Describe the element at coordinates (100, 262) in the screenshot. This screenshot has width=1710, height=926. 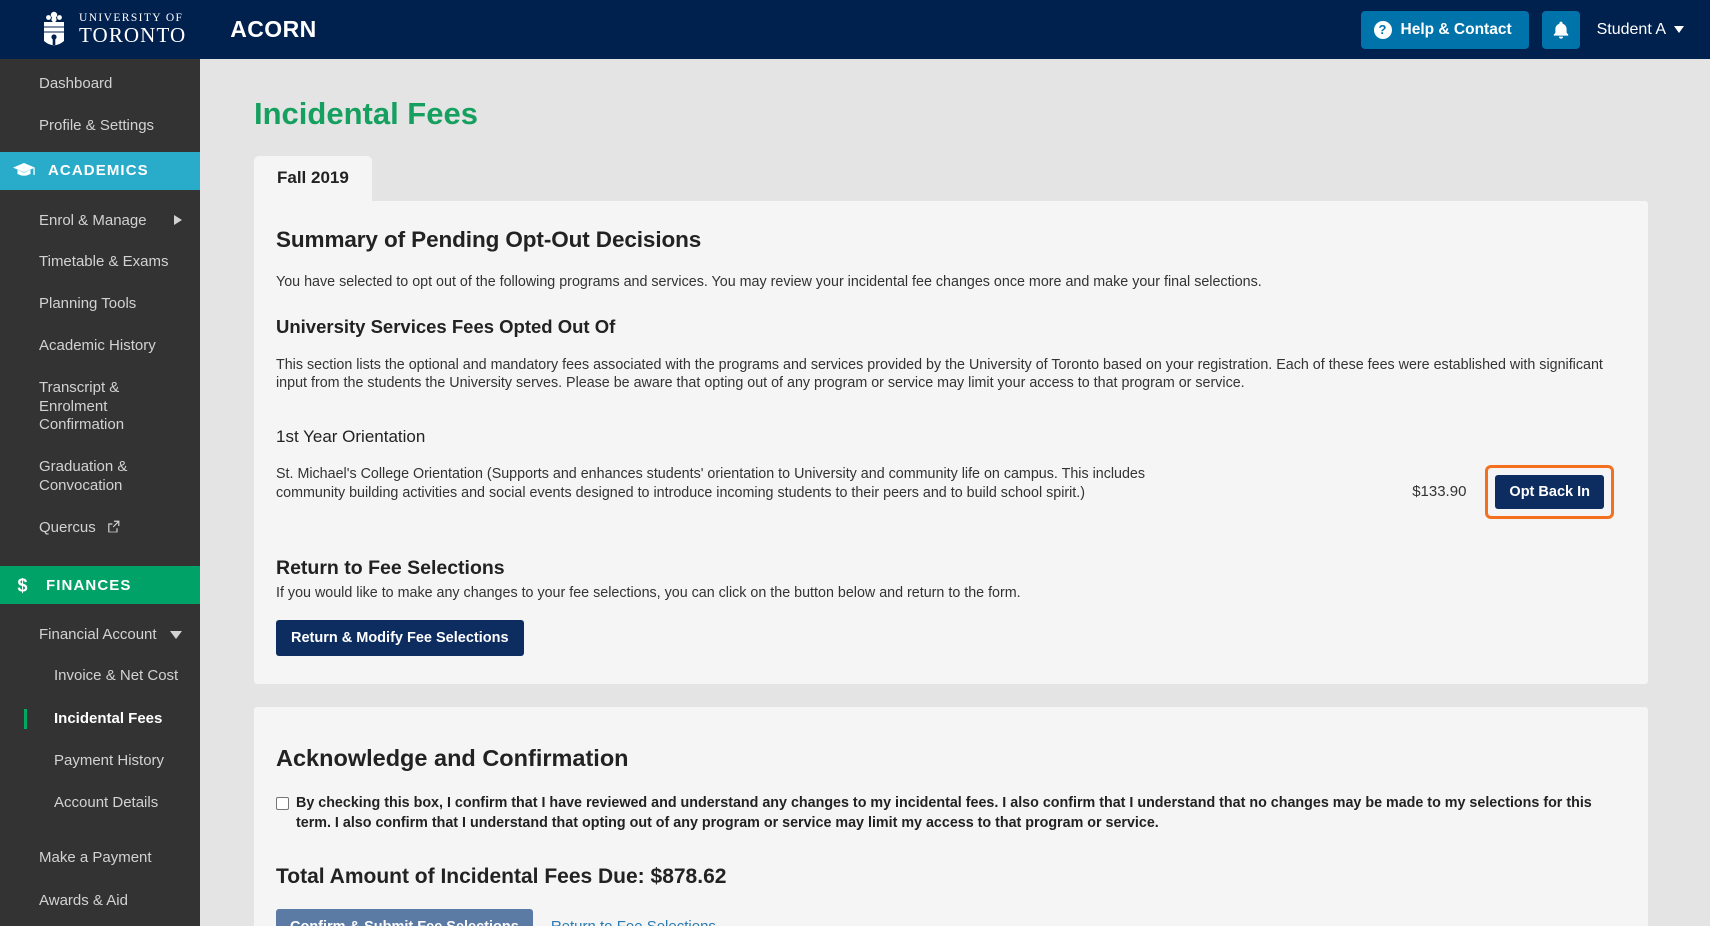
I see `sidebar-item-timetable-exams: Timetable & Exams` at that location.